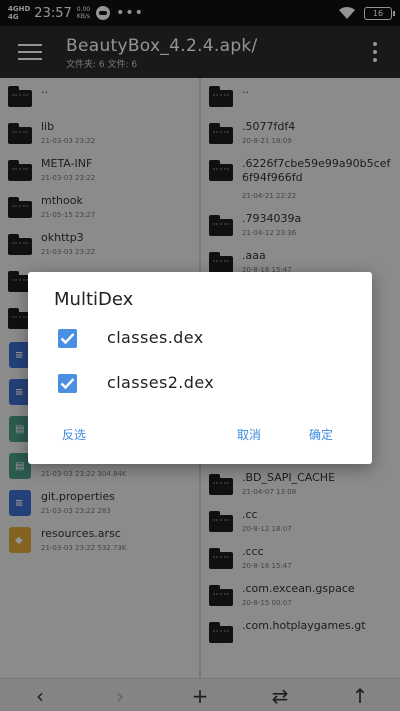  Describe the element at coordinates (161, 382) in the screenshot. I see `dex-option-label: classes2.dex` at that location.